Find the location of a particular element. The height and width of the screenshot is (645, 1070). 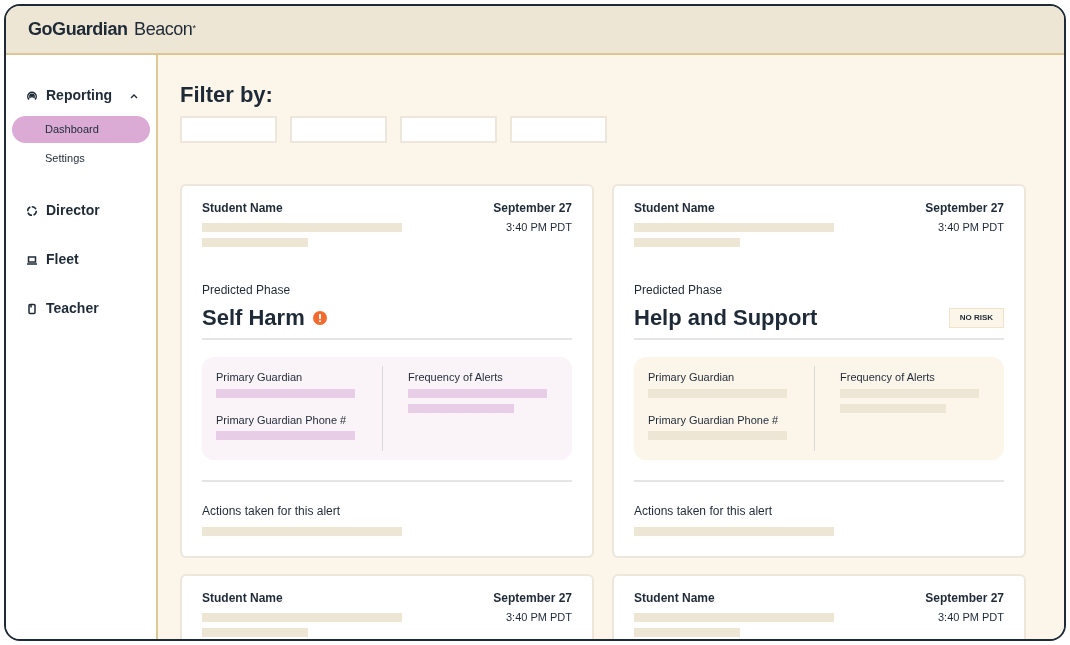

signal-icon is located at coordinates (32, 95).